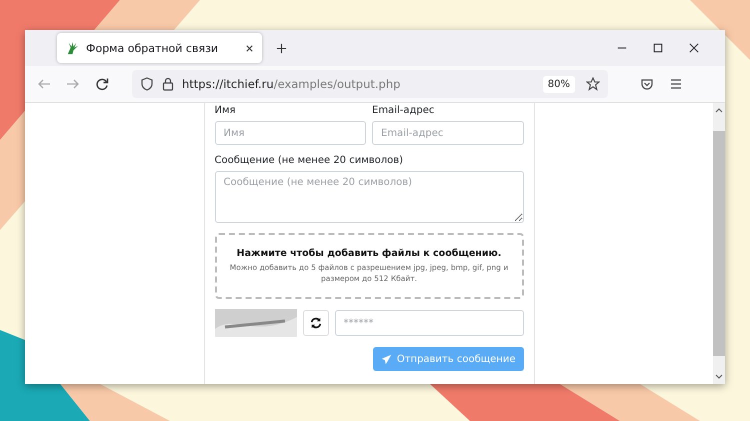 Image resolution: width=750 pixels, height=421 pixels. What do you see at coordinates (102, 84) in the screenshot?
I see `reload-icon` at bounding box center [102, 84].